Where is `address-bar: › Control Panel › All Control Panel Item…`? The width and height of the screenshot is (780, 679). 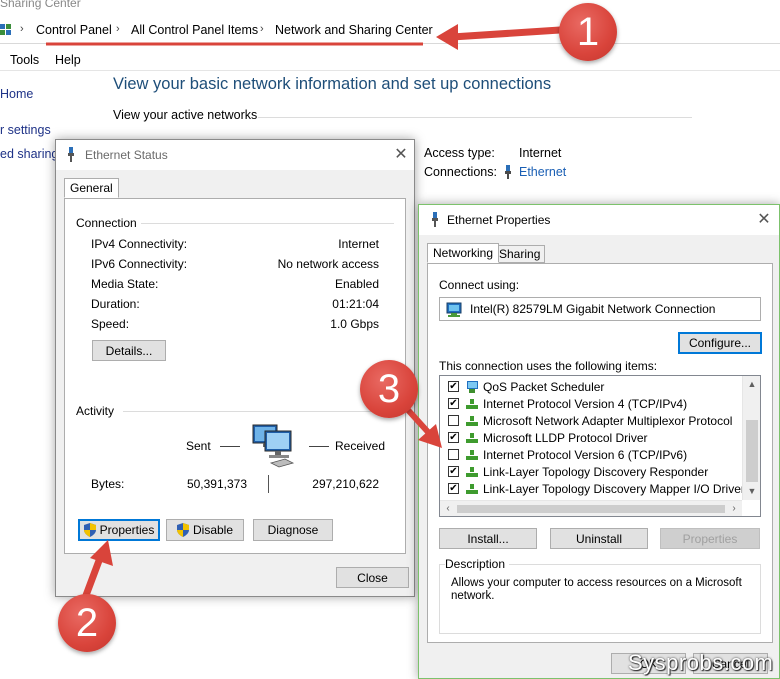
address-bar: › Control Panel › All Control Panel Item… is located at coordinates (390, 31).